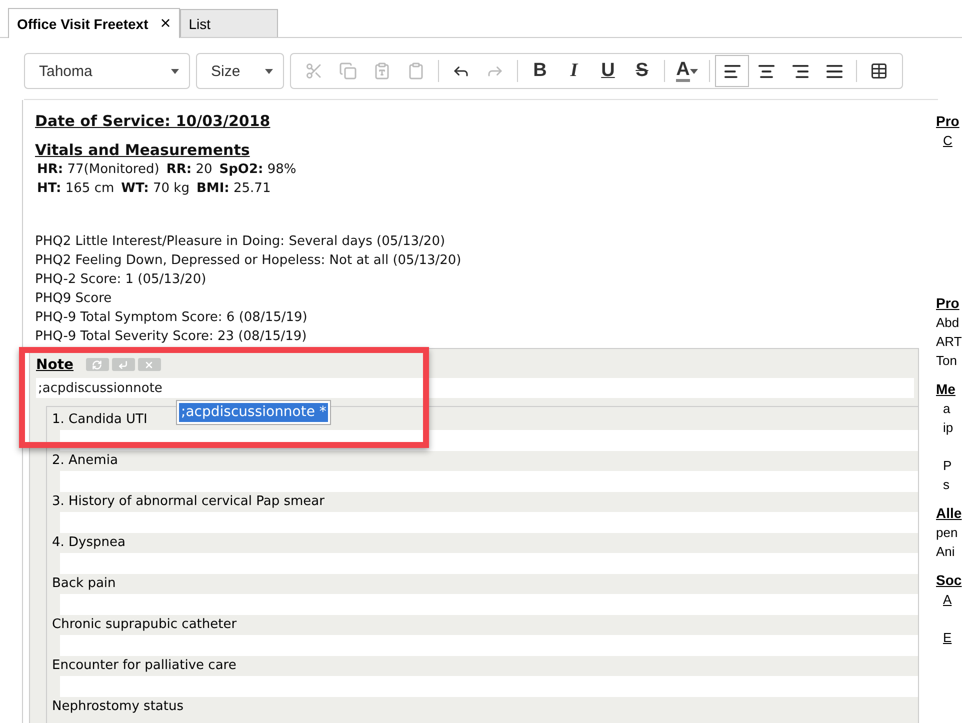  I want to click on enter-icon, so click(123, 365).